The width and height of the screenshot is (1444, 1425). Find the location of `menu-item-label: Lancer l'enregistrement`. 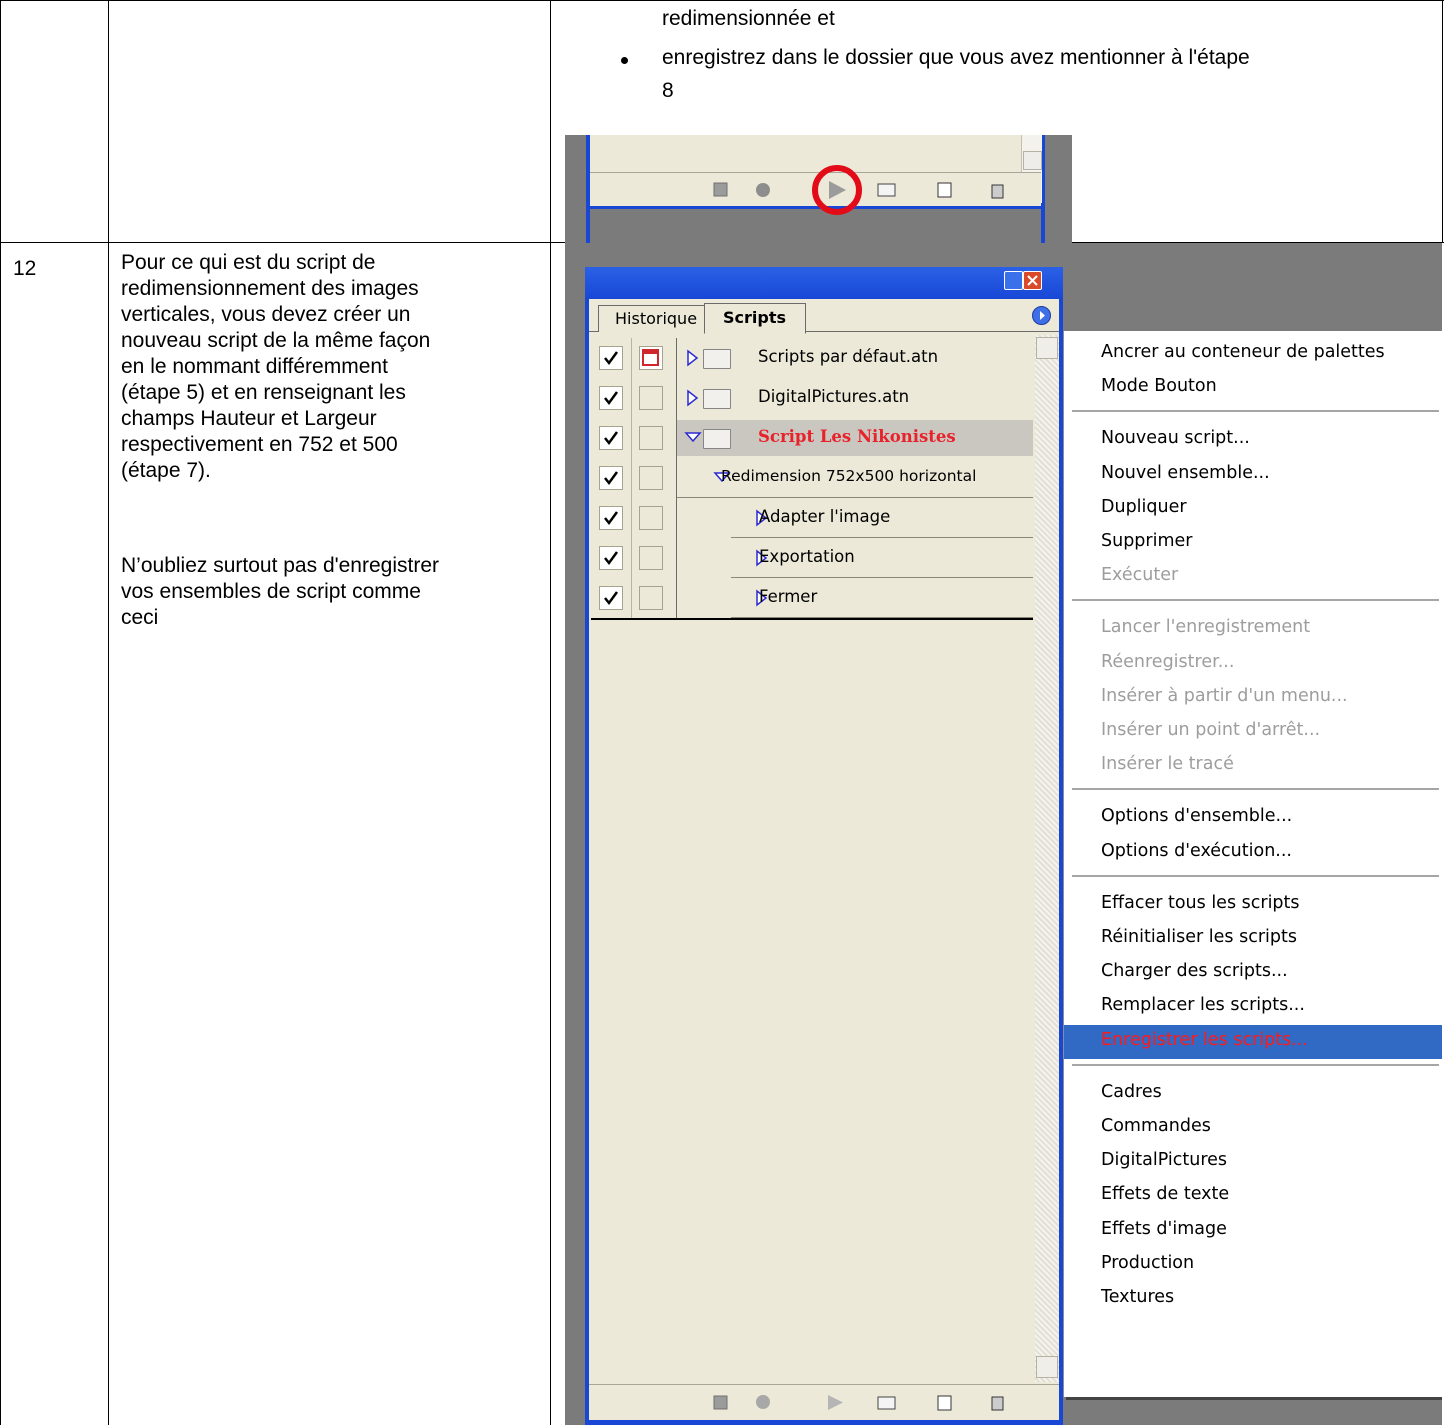

menu-item-label: Lancer l'enregistrement is located at coordinates (1206, 627).